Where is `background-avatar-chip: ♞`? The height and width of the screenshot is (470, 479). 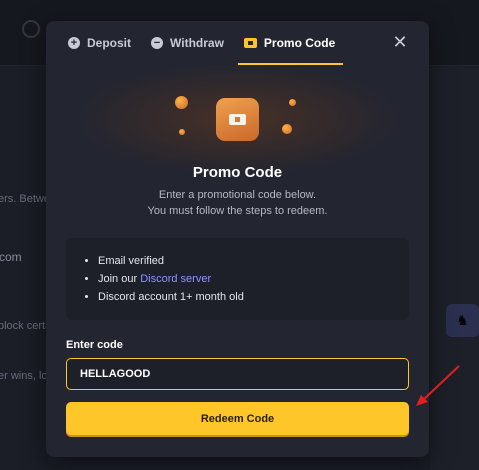 background-avatar-chip: ♞ is located at coordinates (462, 320).